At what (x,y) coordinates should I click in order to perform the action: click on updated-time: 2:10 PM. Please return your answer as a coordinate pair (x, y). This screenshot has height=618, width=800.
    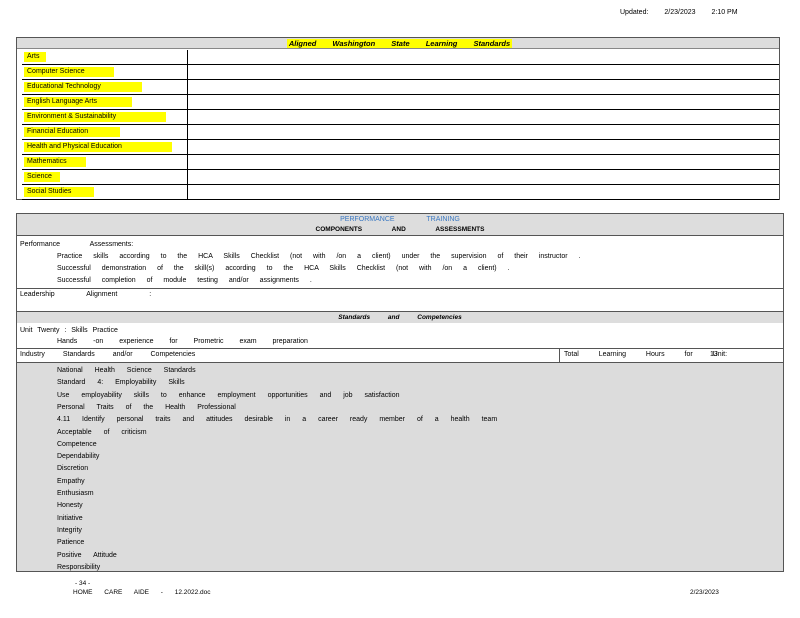
    Looking at the image, I should click on (724, 12).